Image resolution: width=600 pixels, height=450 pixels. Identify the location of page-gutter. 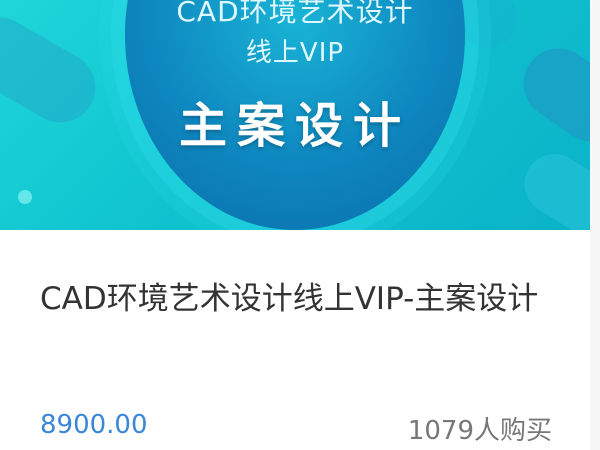
(595, 225).